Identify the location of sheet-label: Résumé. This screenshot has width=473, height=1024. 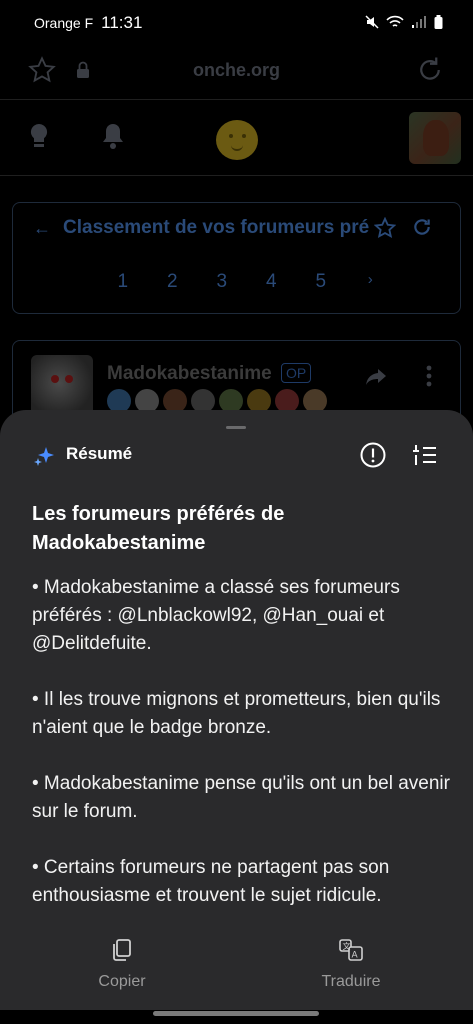
(99, 453).